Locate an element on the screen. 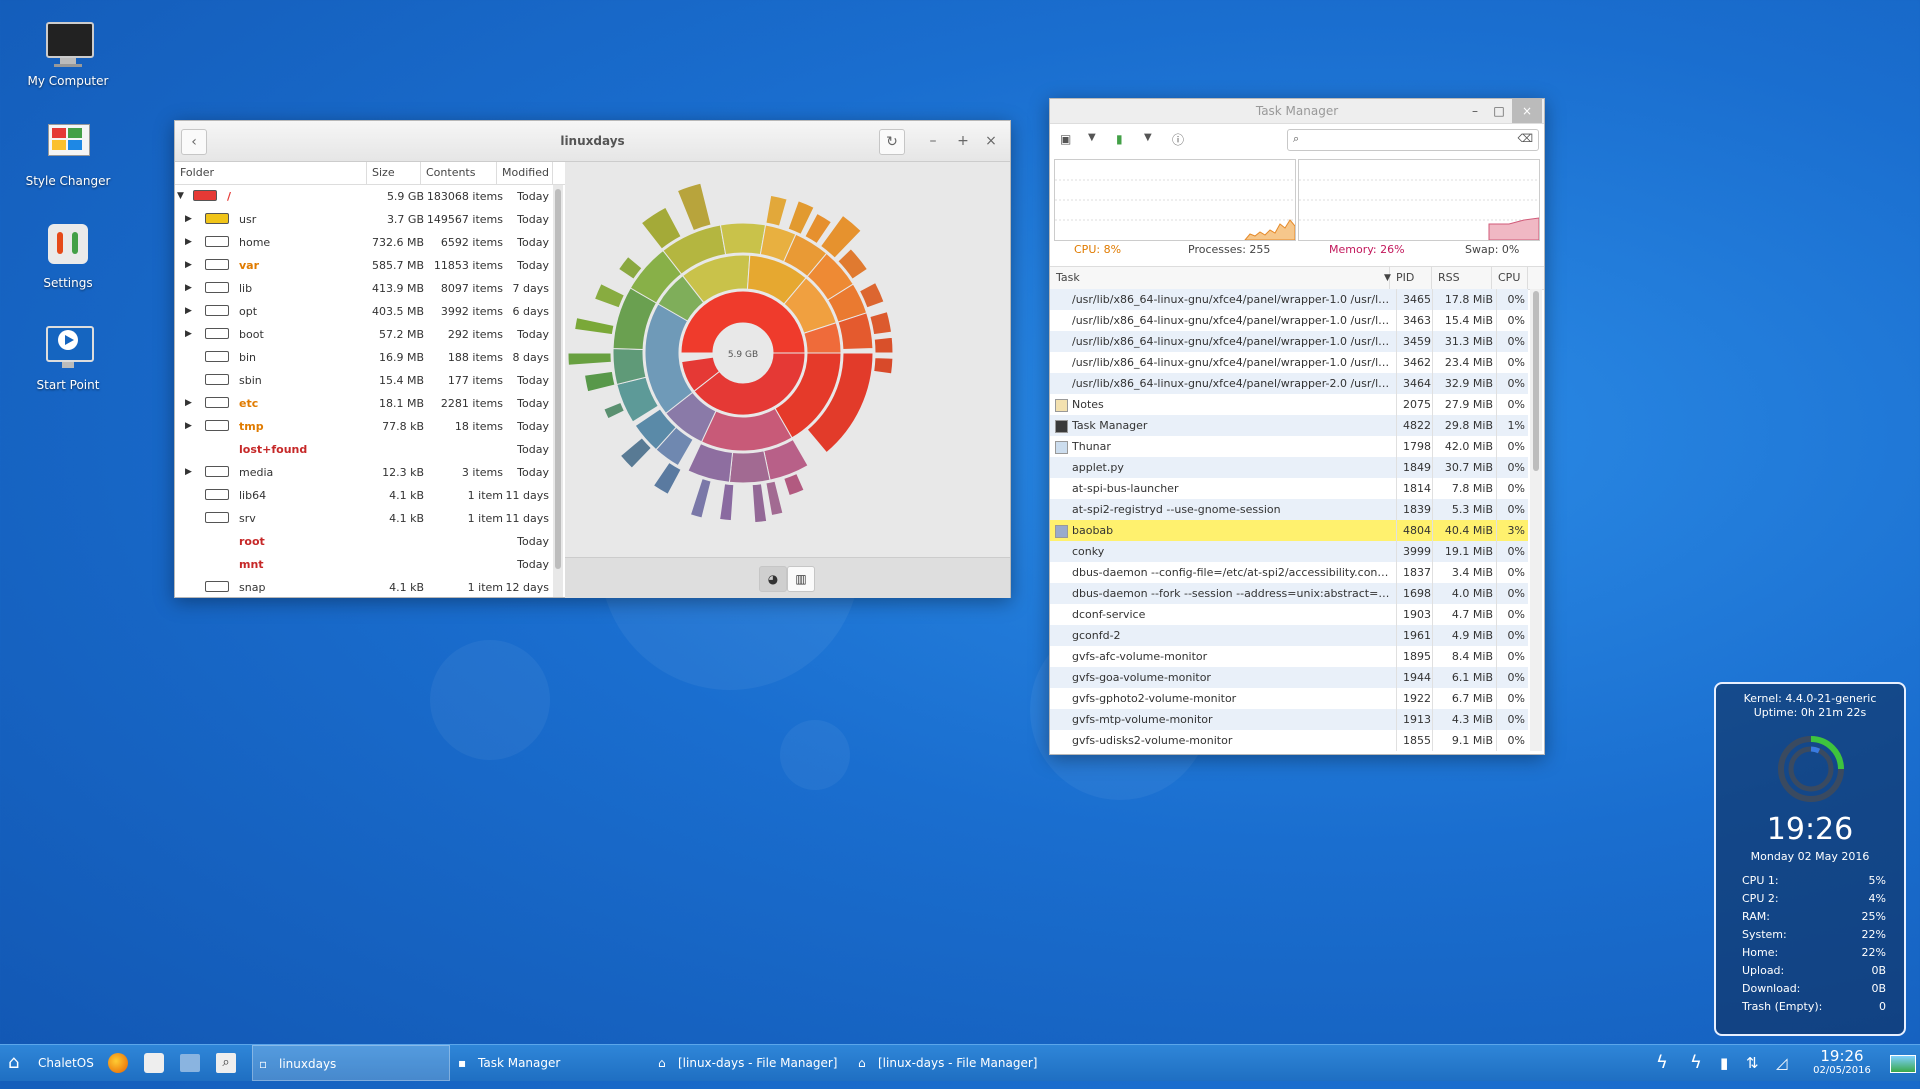  clipboard-icon: ▮ is located at coordinates (1730, 1063).